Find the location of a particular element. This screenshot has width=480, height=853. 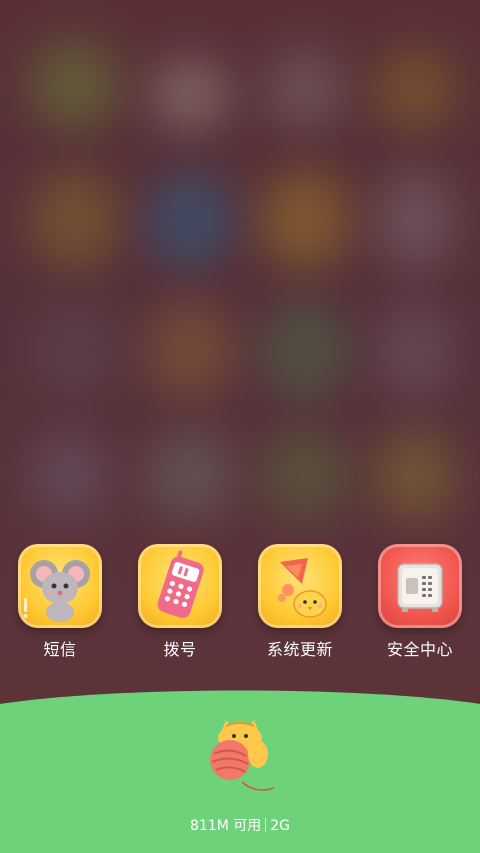

available-memory: 811M 可用 is located at coordinates (225, 826).